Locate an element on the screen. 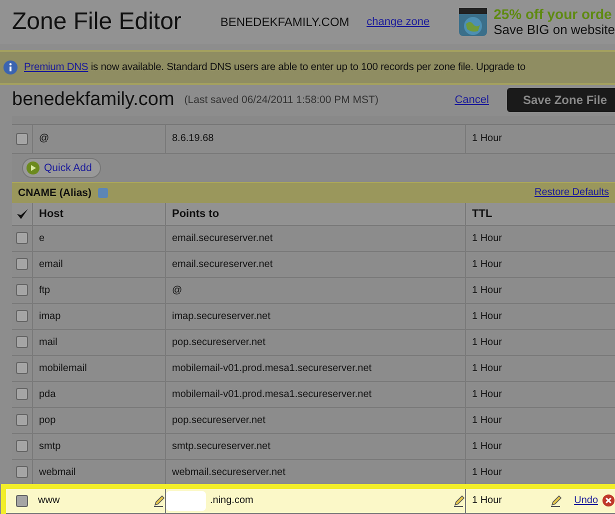  table-row: imap imap.secureserver.net 1 Hour is located at coordinates (313, 317).